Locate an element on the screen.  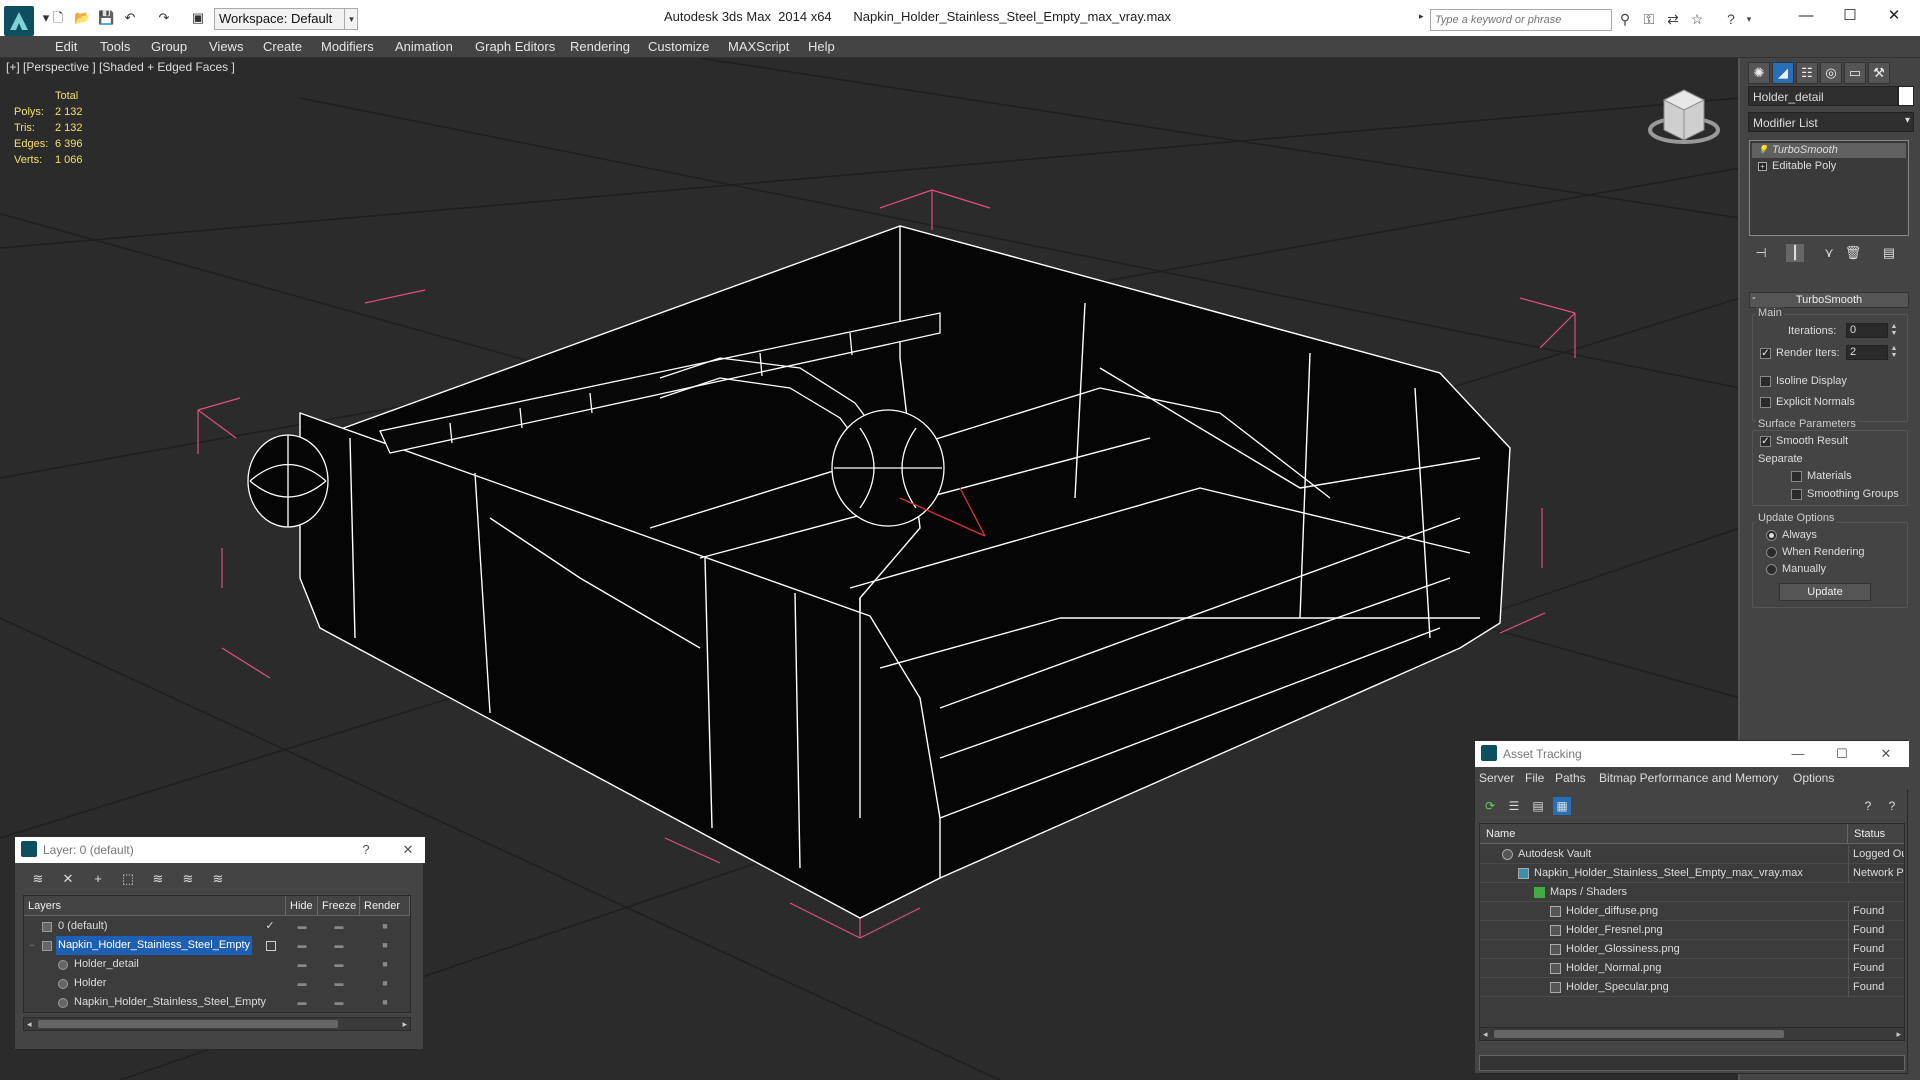
menu-maxscript: MAXScript is located at coordinates (758, 46).